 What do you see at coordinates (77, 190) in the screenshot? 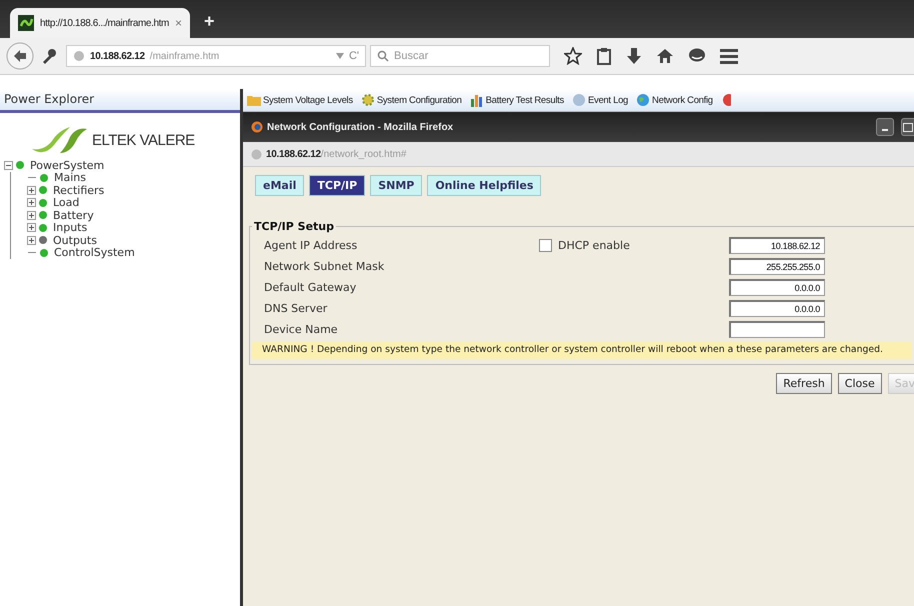
I see `tree-item: Rectifiers` at bounding box center [77, 190].